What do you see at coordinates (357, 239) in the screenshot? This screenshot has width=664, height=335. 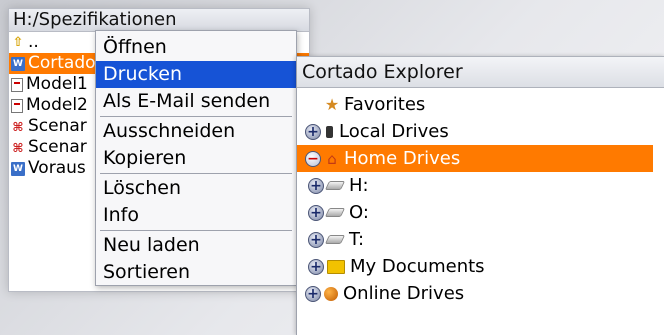 I see `tree-node-label: T:` at bounding box center [357, 239].